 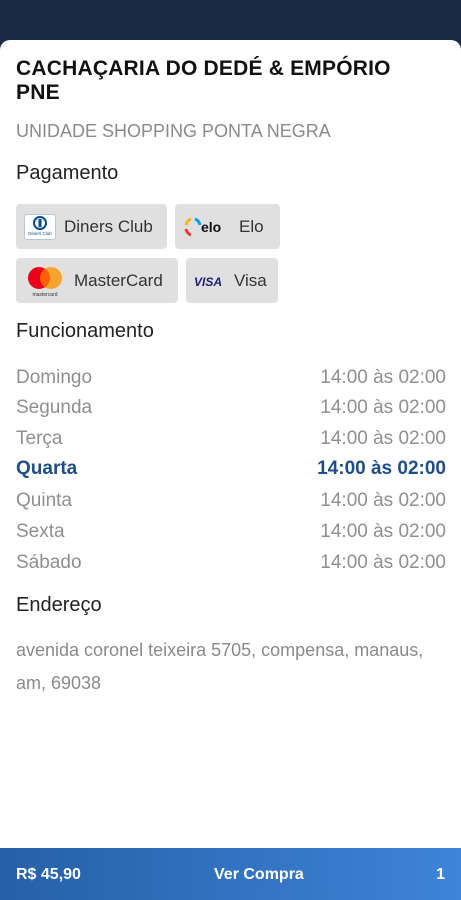 I want to click on visa-logo-text: VISA, so click(x=208, y=281).